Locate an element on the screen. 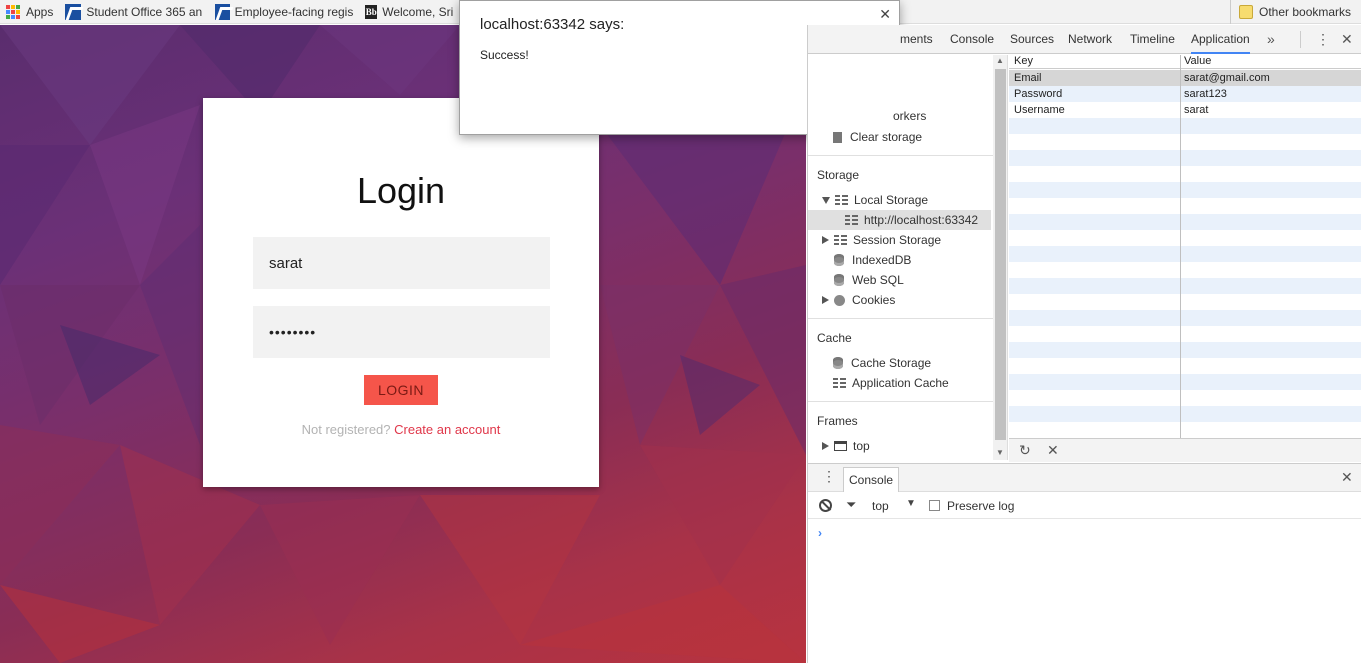 The width and height of the screenshot is (1361, 663). local-storage-origin-item: http://localhost:63342 is located at coordinates (899, 220).